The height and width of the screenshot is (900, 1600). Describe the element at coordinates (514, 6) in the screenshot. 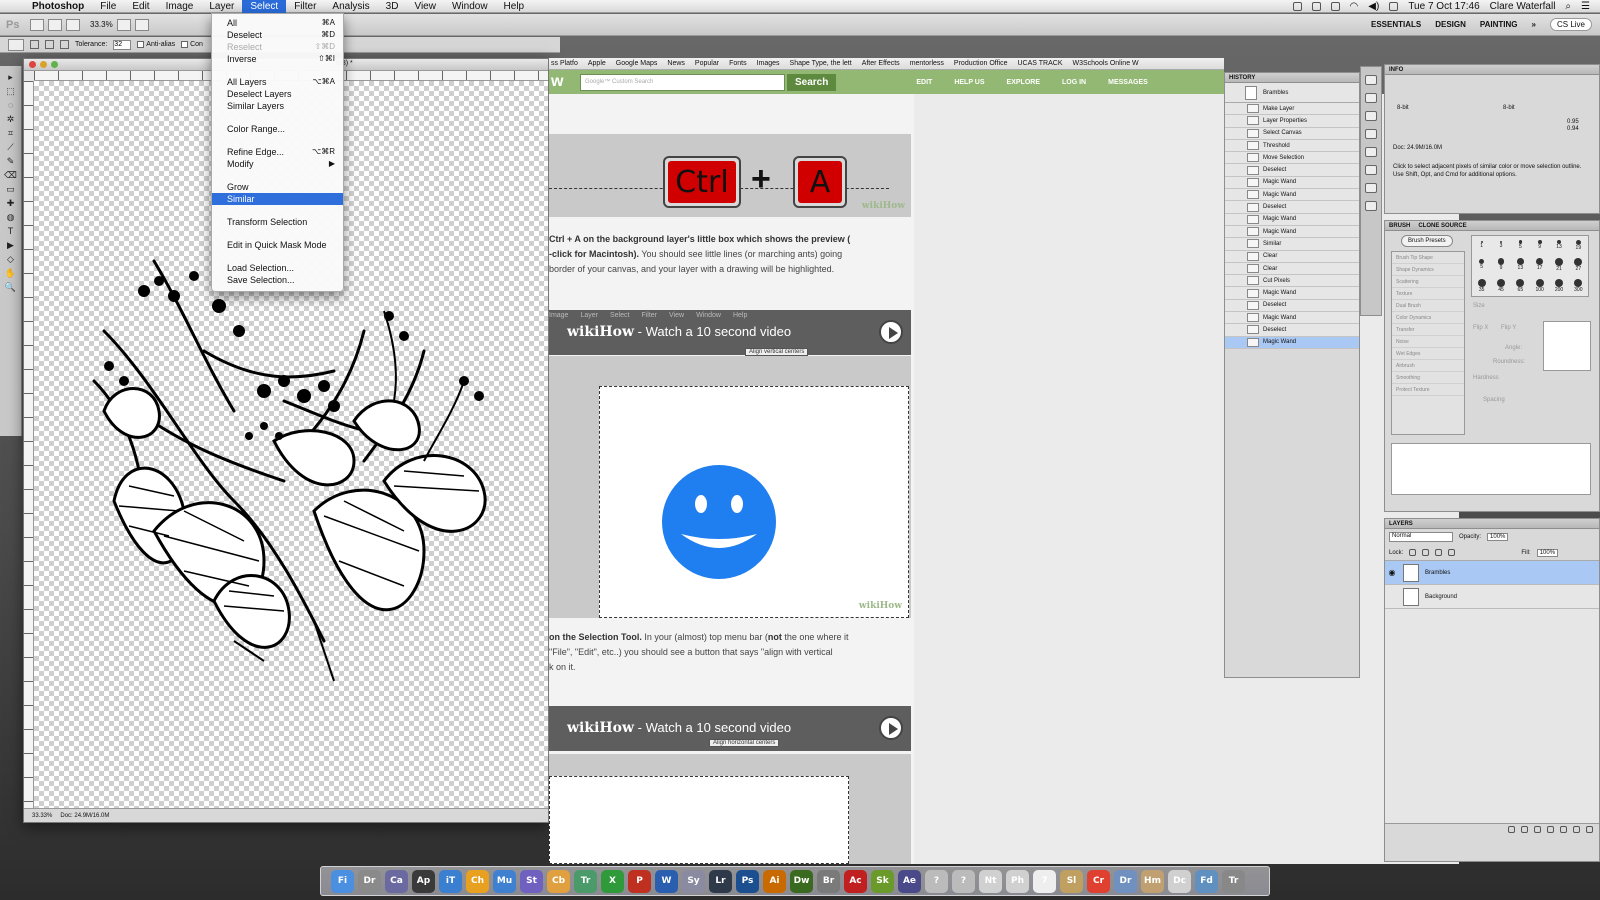

I see `menu-help: Help` at that location.